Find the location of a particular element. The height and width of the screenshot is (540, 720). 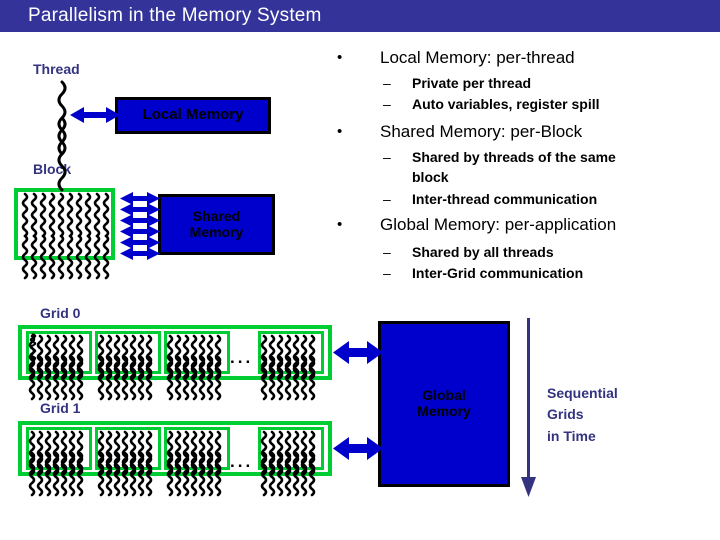

block-container is located at coordinates (64, 224).